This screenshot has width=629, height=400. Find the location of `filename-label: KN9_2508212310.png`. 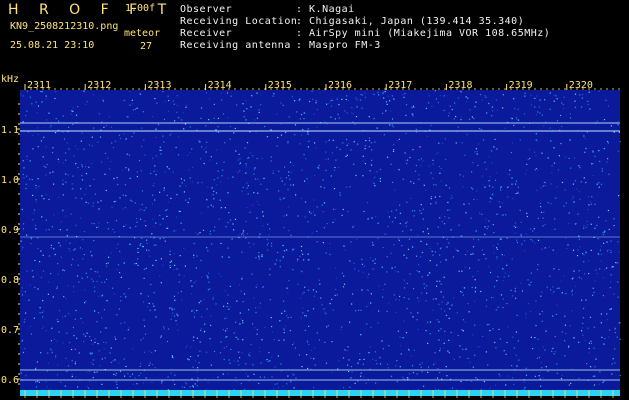

filename-label: KN9_2508212310.png is located at coordinates (64, 26).